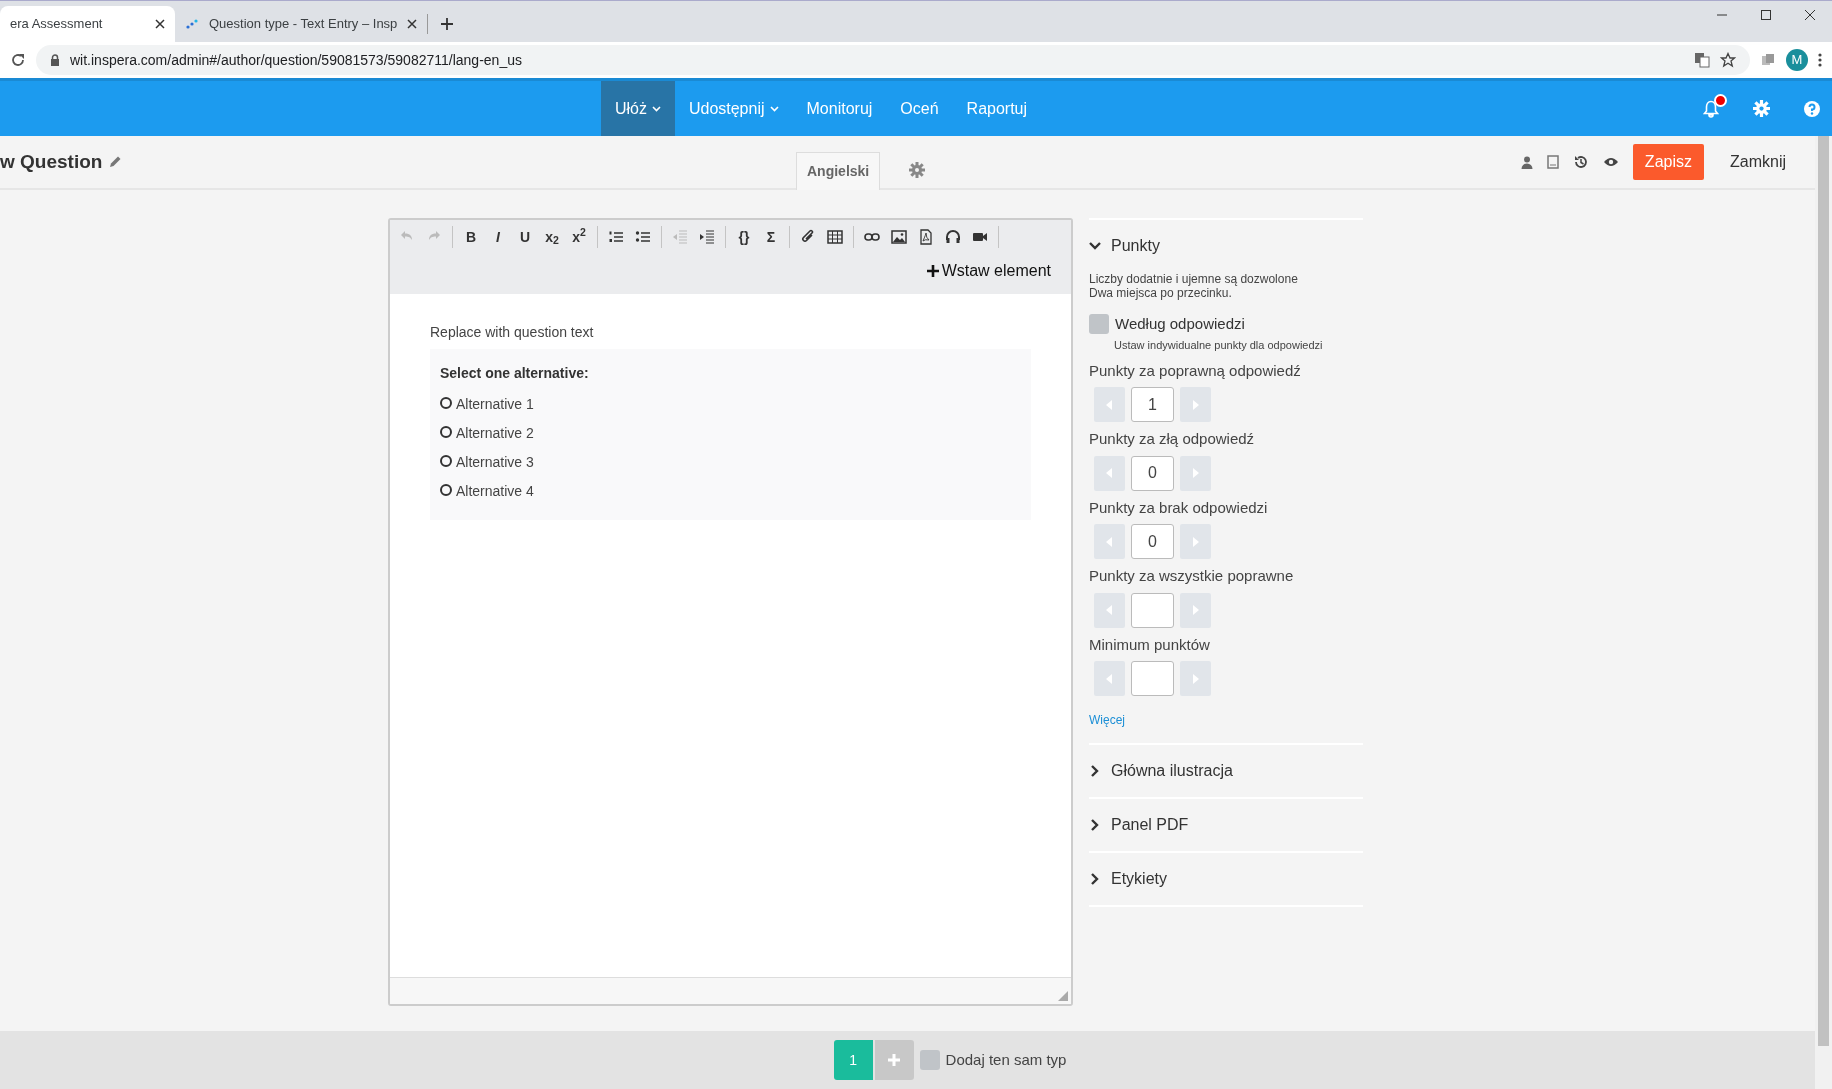  Describe the element at coordinates (1226, 770) in the screenshot. I see `section-header: Główna ilustracja` at that location.